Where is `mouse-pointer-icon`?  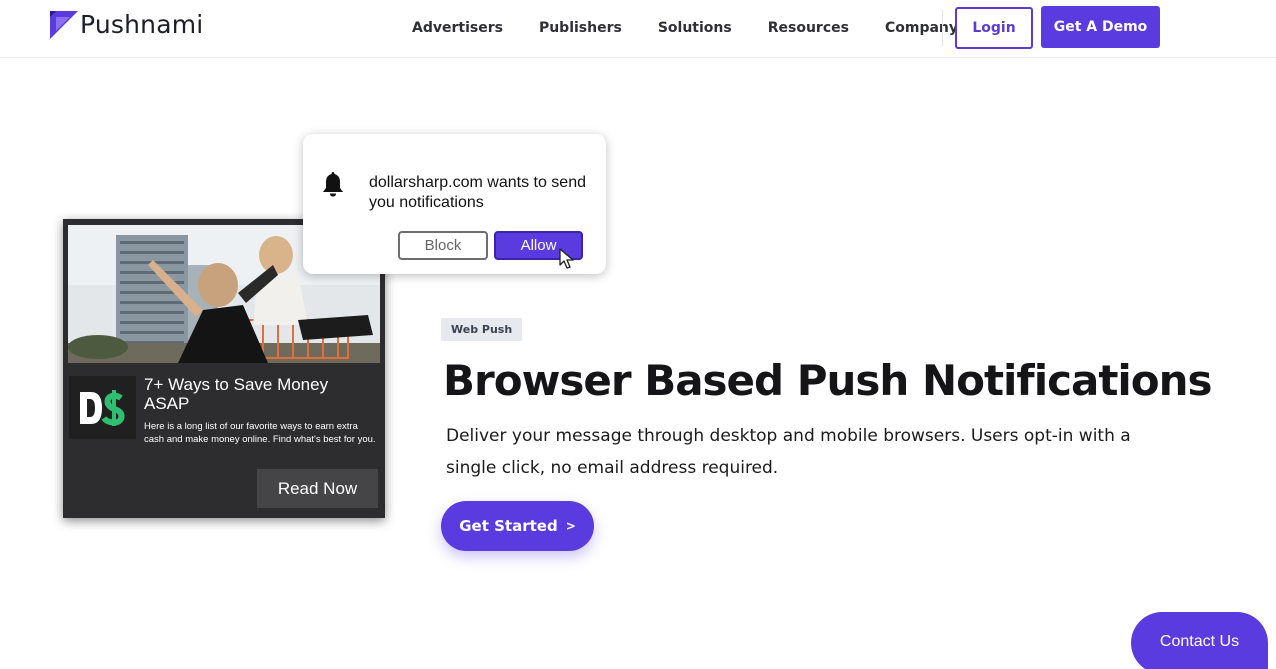 mouse-pointer-icon is located at coordinates (566, 258).